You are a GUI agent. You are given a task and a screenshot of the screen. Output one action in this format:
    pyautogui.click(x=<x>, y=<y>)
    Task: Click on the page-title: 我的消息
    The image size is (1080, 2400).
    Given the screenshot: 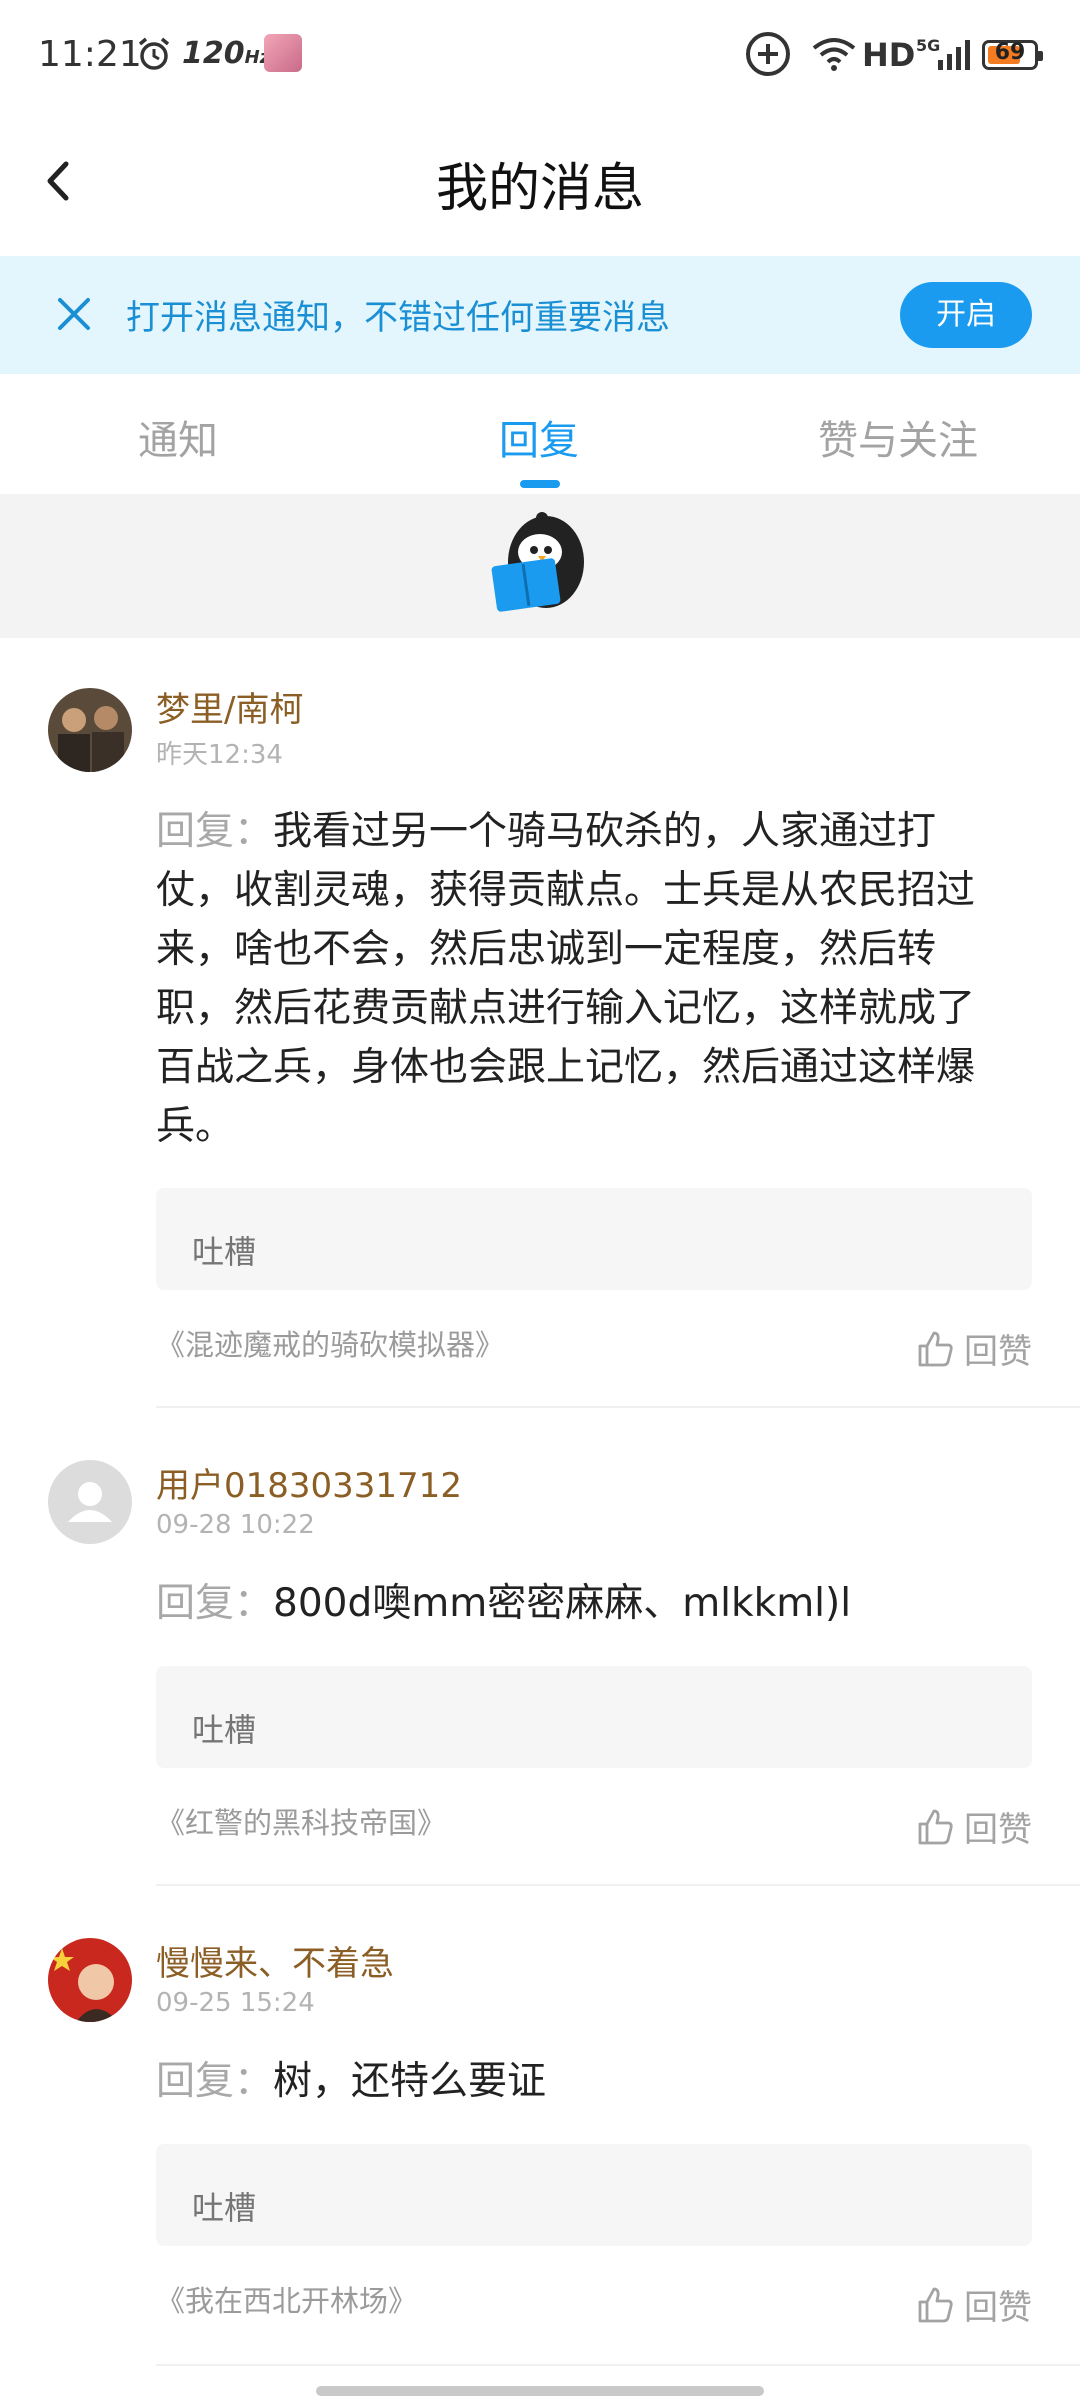 What is the action you would take?
    pyautogui.click(x=539, y=189)
    